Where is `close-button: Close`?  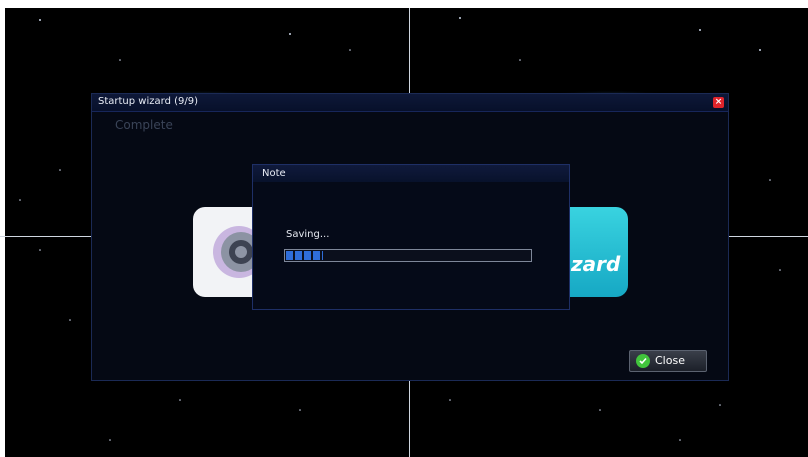
close-button: Close is located at coordinates (668, 361).